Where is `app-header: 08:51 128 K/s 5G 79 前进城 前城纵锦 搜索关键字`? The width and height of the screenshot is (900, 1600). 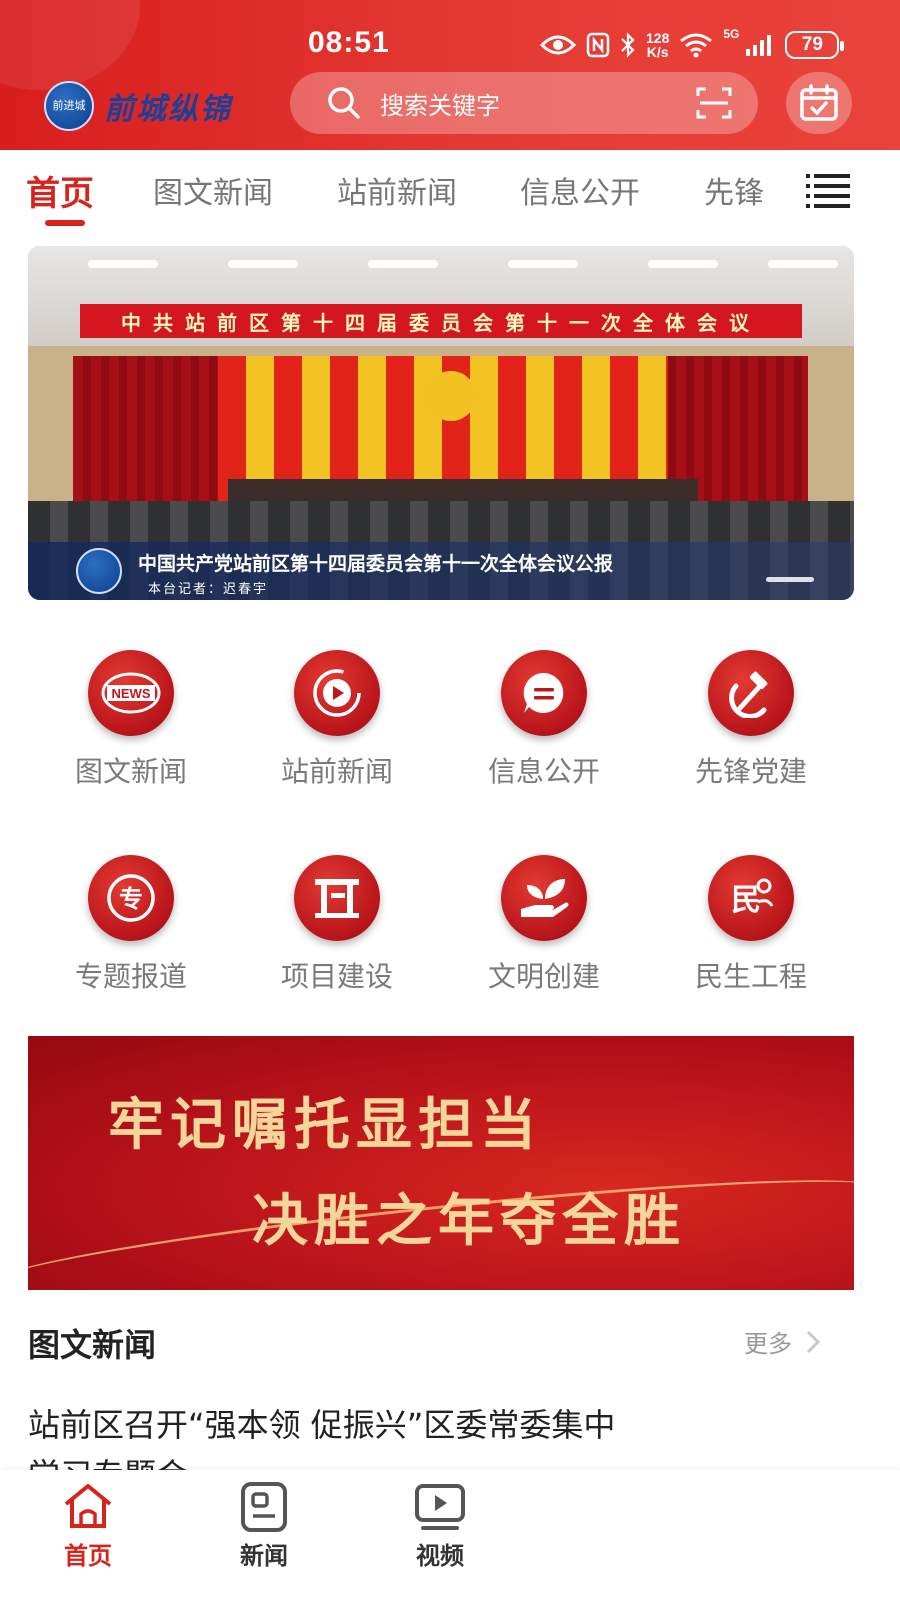
app-header: 08:51 128 K/s 5G 79 前进城 前城纵锦 搜索关键字 is located at coordinates (450, 75).